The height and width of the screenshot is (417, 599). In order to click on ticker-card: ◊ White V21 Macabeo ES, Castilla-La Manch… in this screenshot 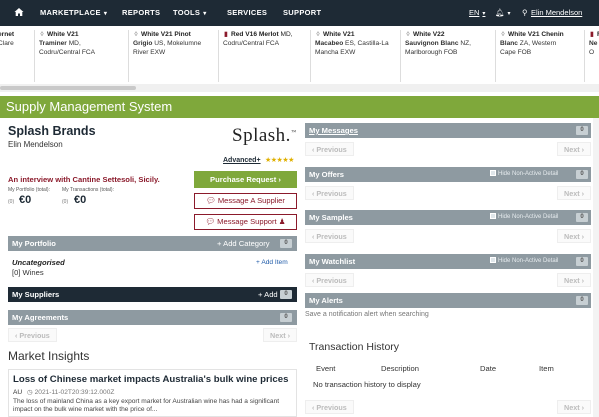, I will do `click(359, 56)`.